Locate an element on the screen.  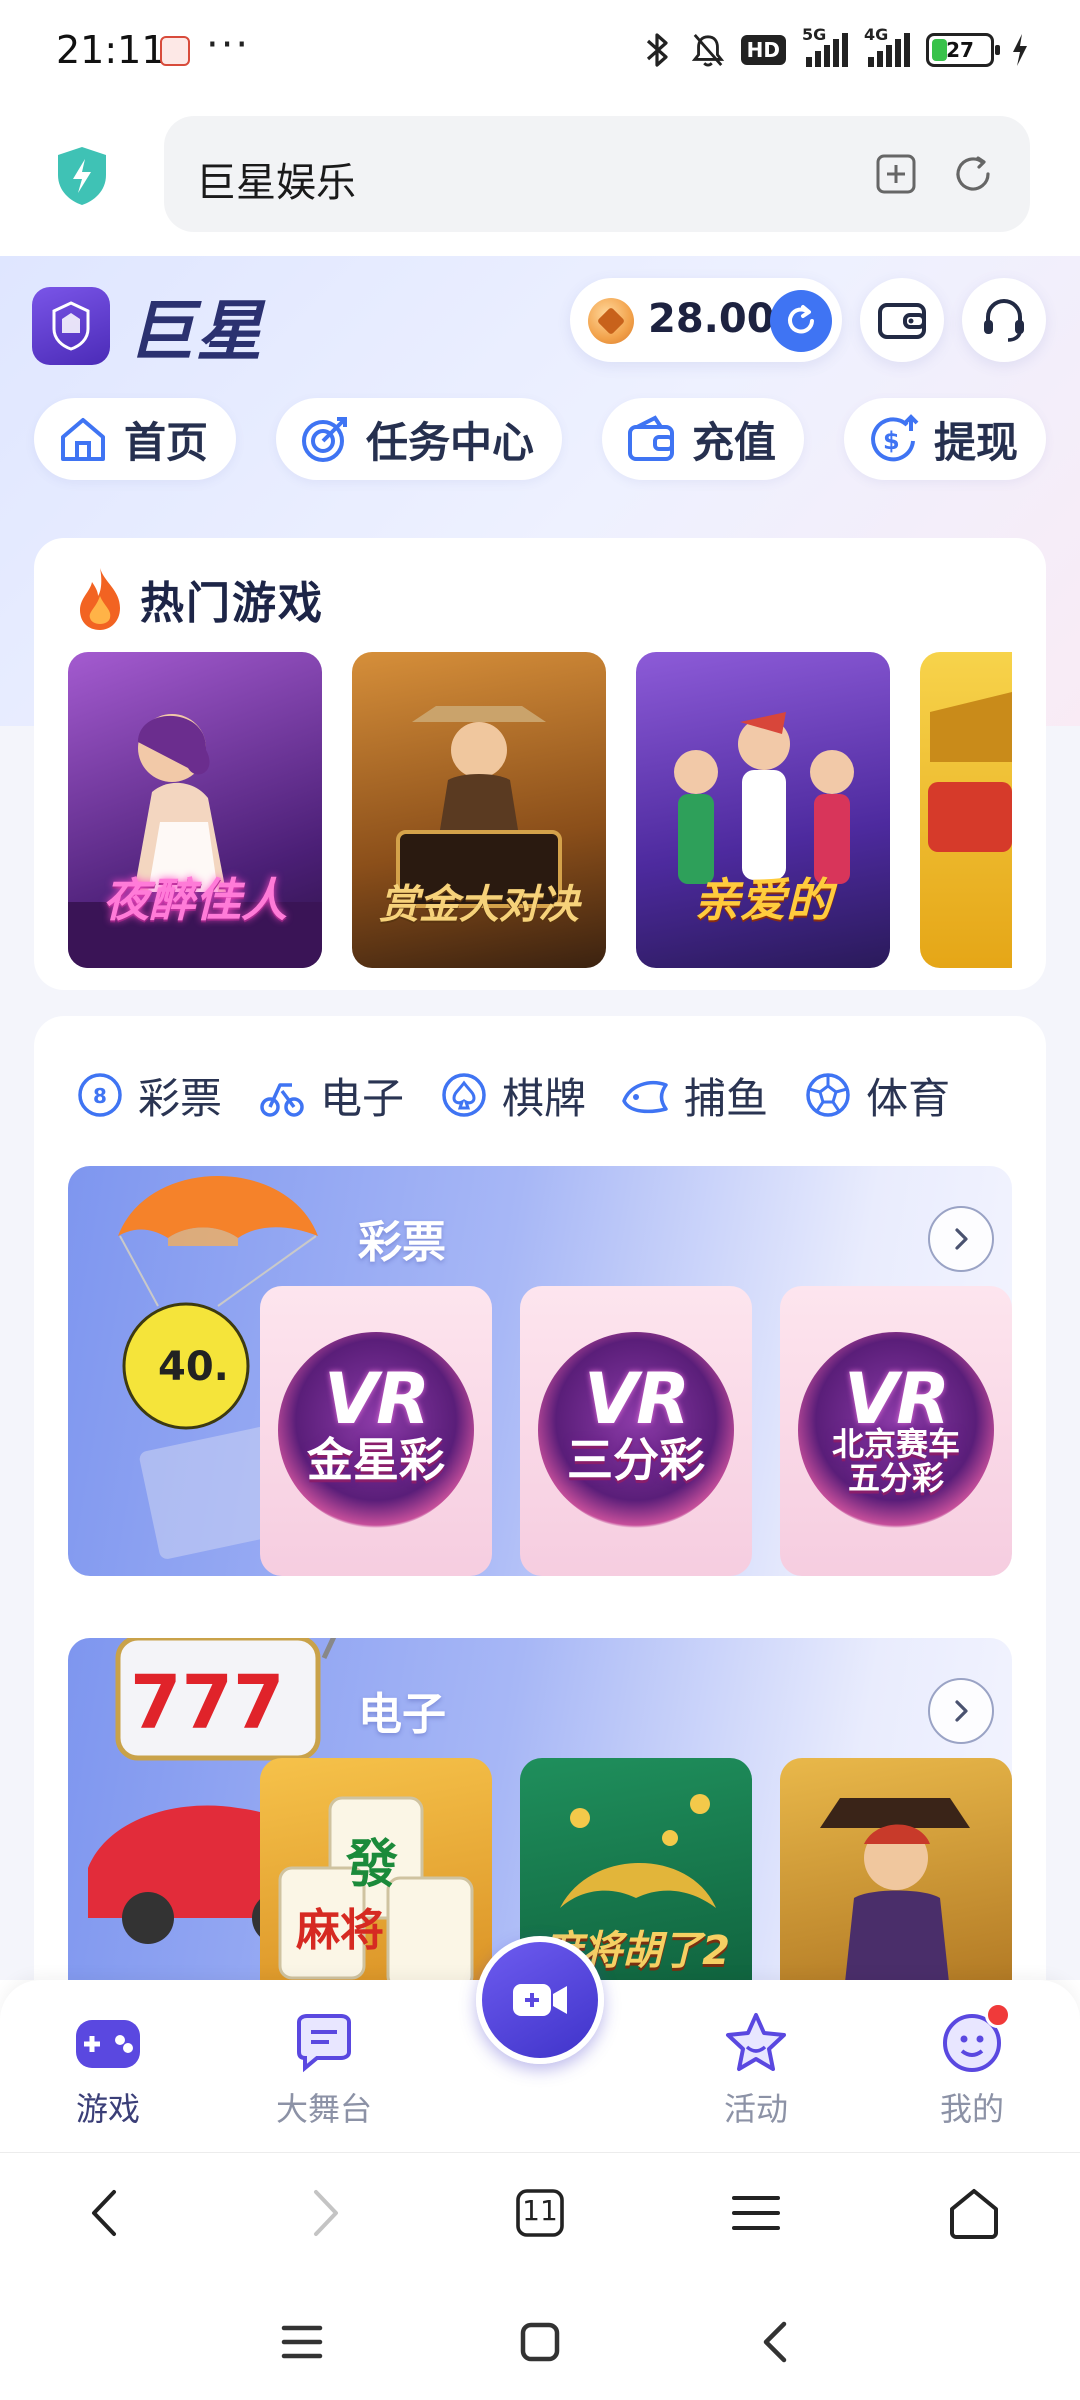
section-lottery: 40. 彩票 VR 金星彩 VR 三分彩 VR 北京赛车五分彩 is located at coordinates (540, 1371).